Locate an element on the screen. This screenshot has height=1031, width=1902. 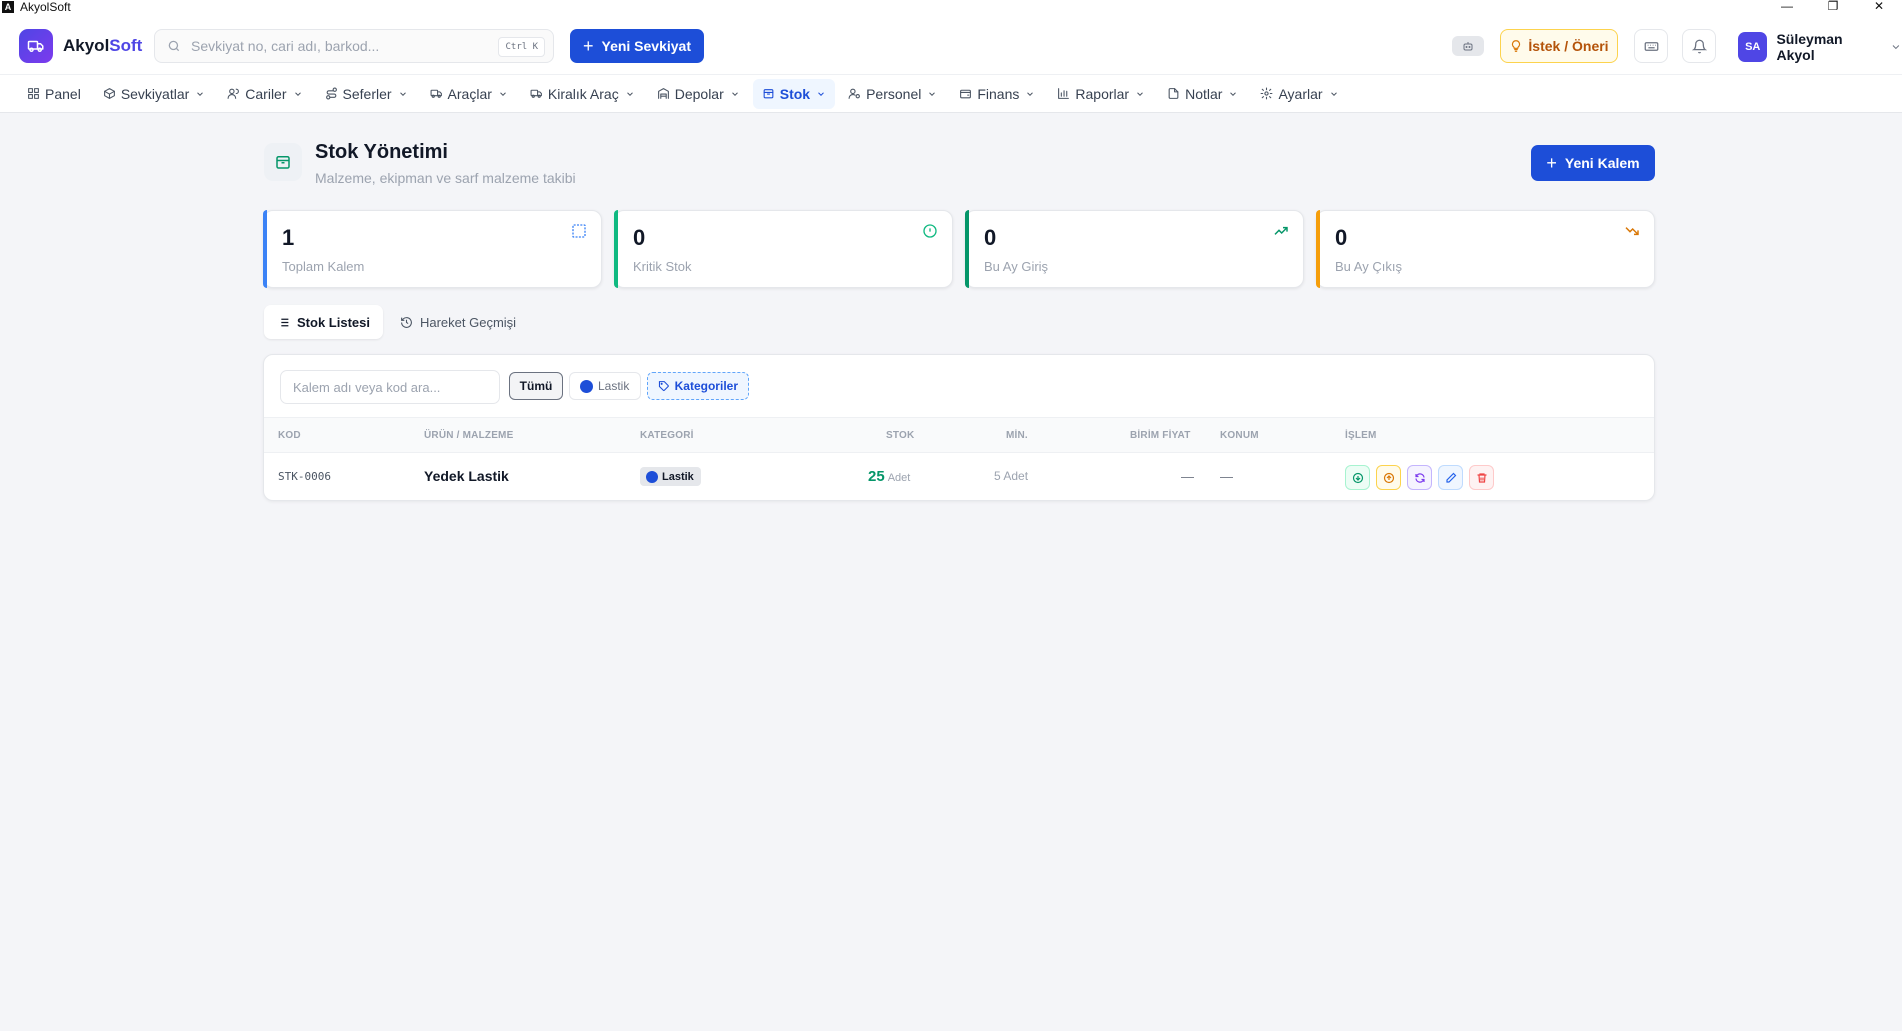
filter-chip-tire: Lastik is located at coordinates (605, 386).